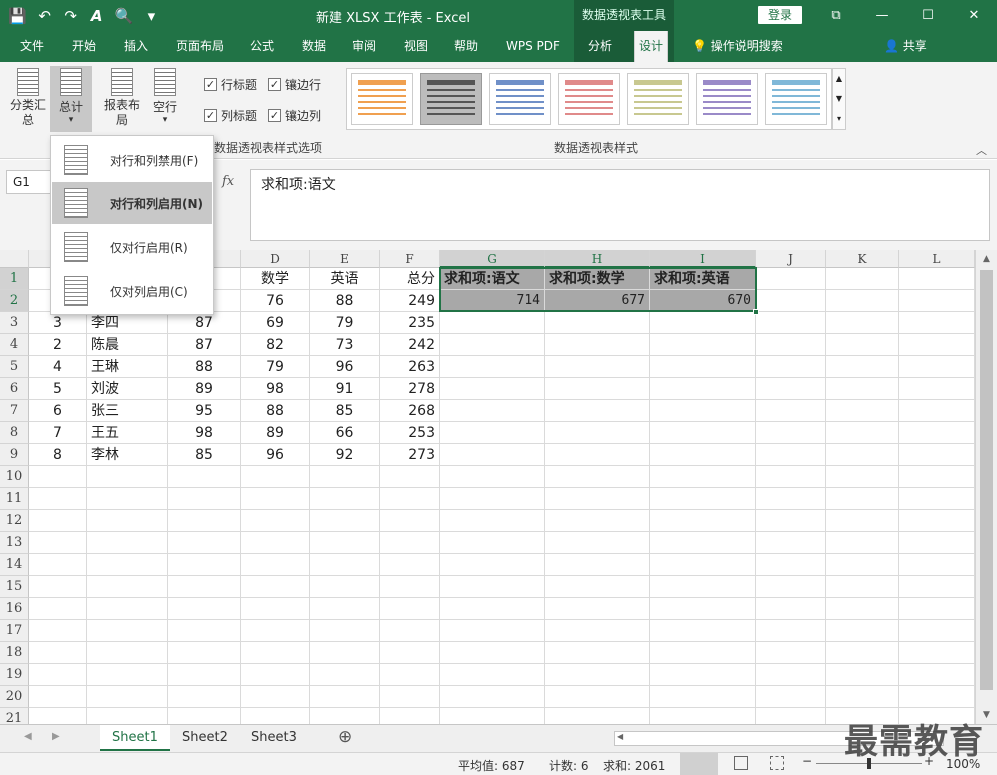 The image size is (997, 775). What do you see at coordinates (45, 16) in the screenshot?
I see `undo-icon: ↶` at bounding box center [45, 16].